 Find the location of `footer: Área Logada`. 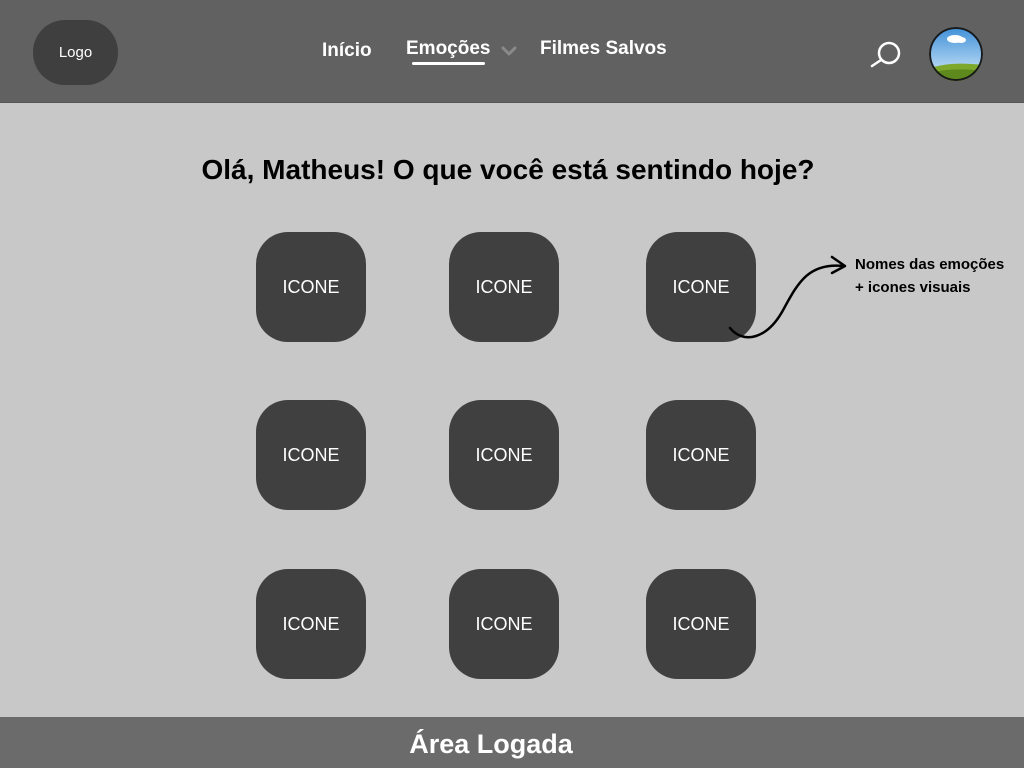

footer: Área Logada is located at coordinates (512, 742).